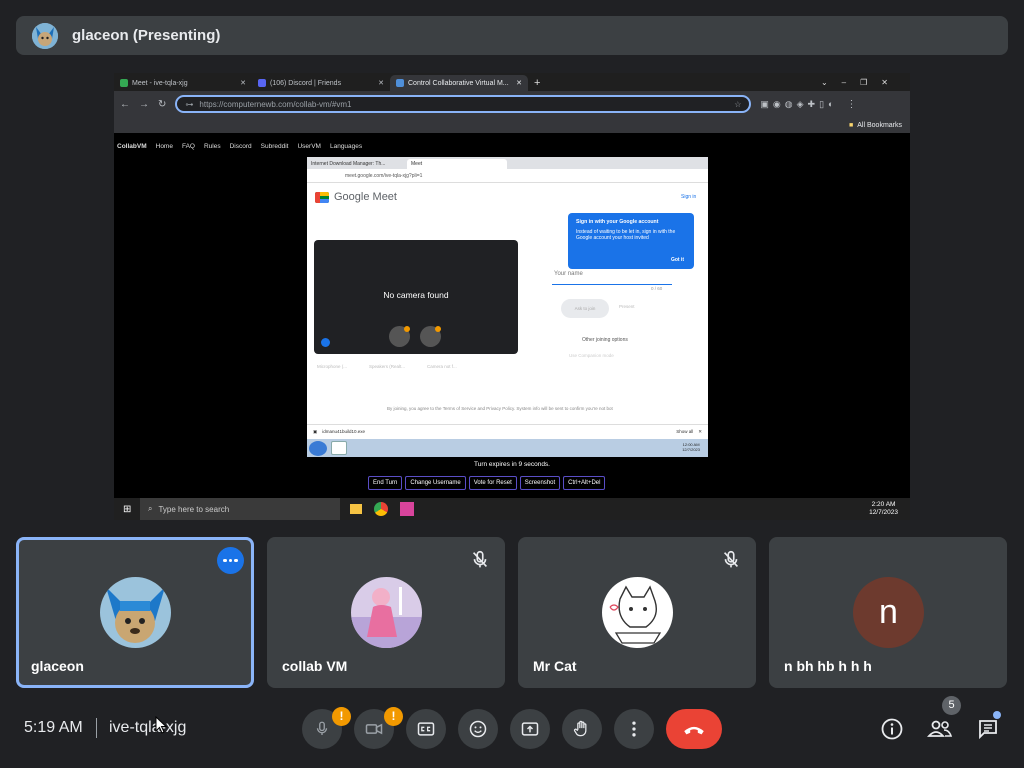 This screenshot has width=1024, height=768. What do you see at coordinates (381, 509) in the screenshot?
I see `chrome-taskbar-icon` at bounding box center [381, 509].